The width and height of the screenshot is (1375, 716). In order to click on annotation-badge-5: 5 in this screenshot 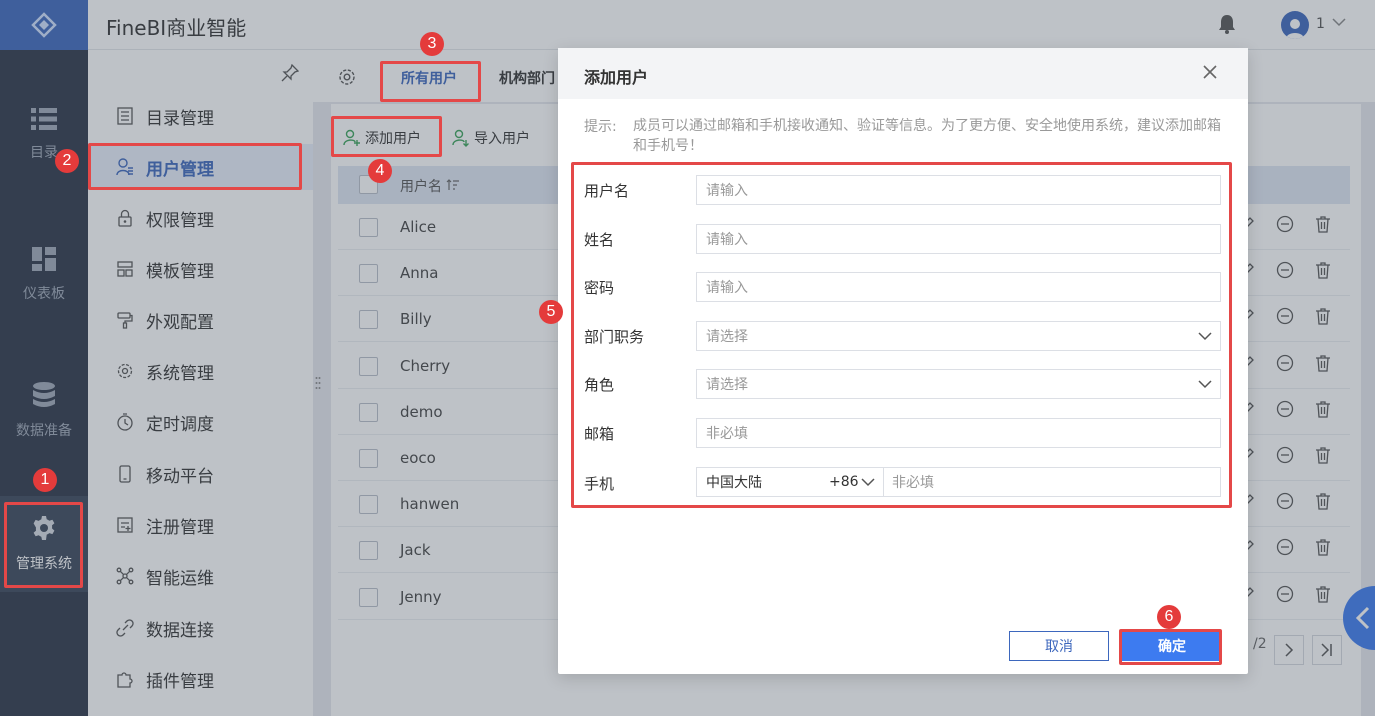, I will do `click(551, 312)`.